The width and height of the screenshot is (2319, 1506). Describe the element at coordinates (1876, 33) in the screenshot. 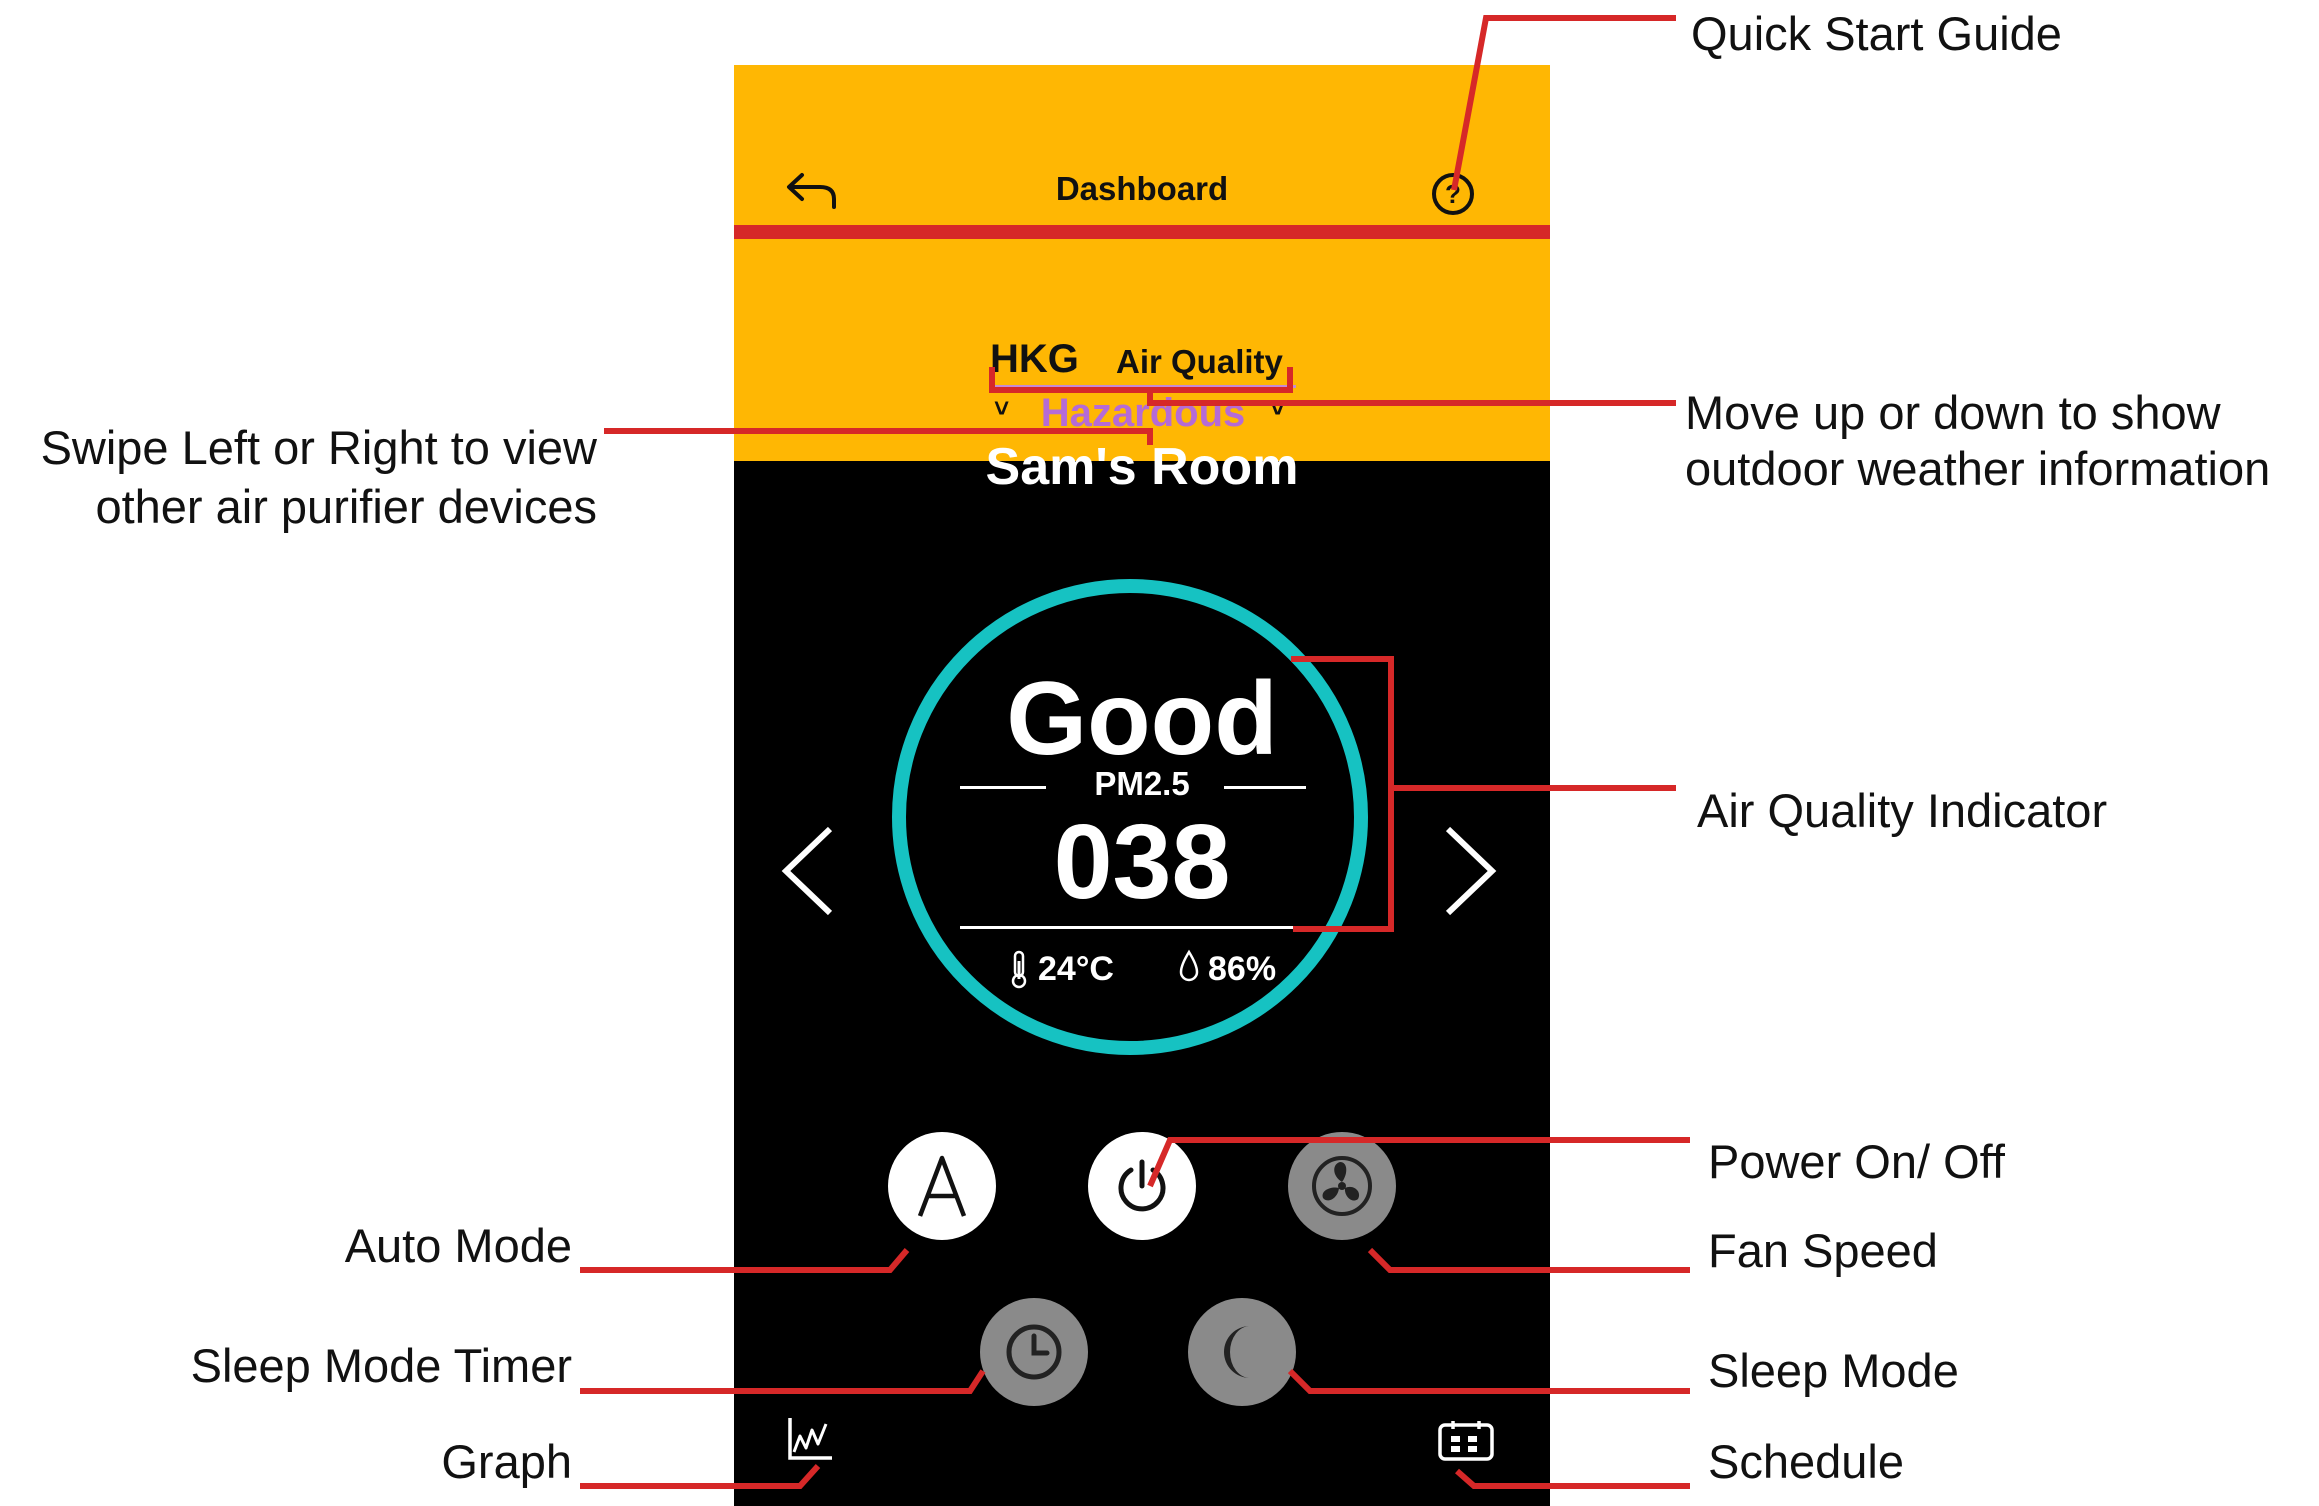

I see `callout-quick-start-guide: Quick Start Guide` at that location.